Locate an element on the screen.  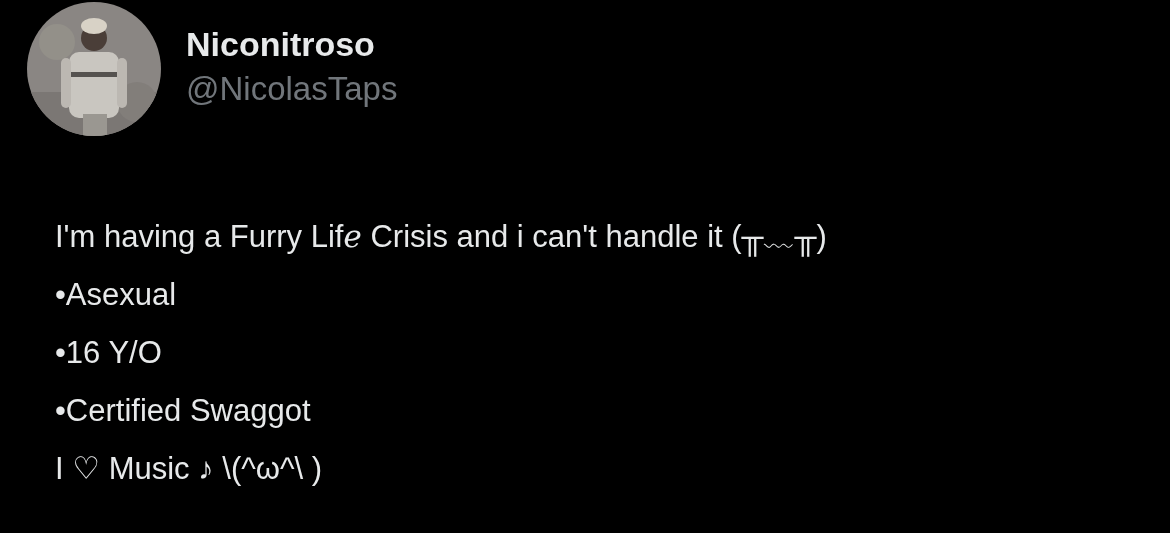
tweet-text-line: I'm having a Furry Lifℯ Crisis and i can't handle it (╥﹏╥) is located at coordinates (441, 237).